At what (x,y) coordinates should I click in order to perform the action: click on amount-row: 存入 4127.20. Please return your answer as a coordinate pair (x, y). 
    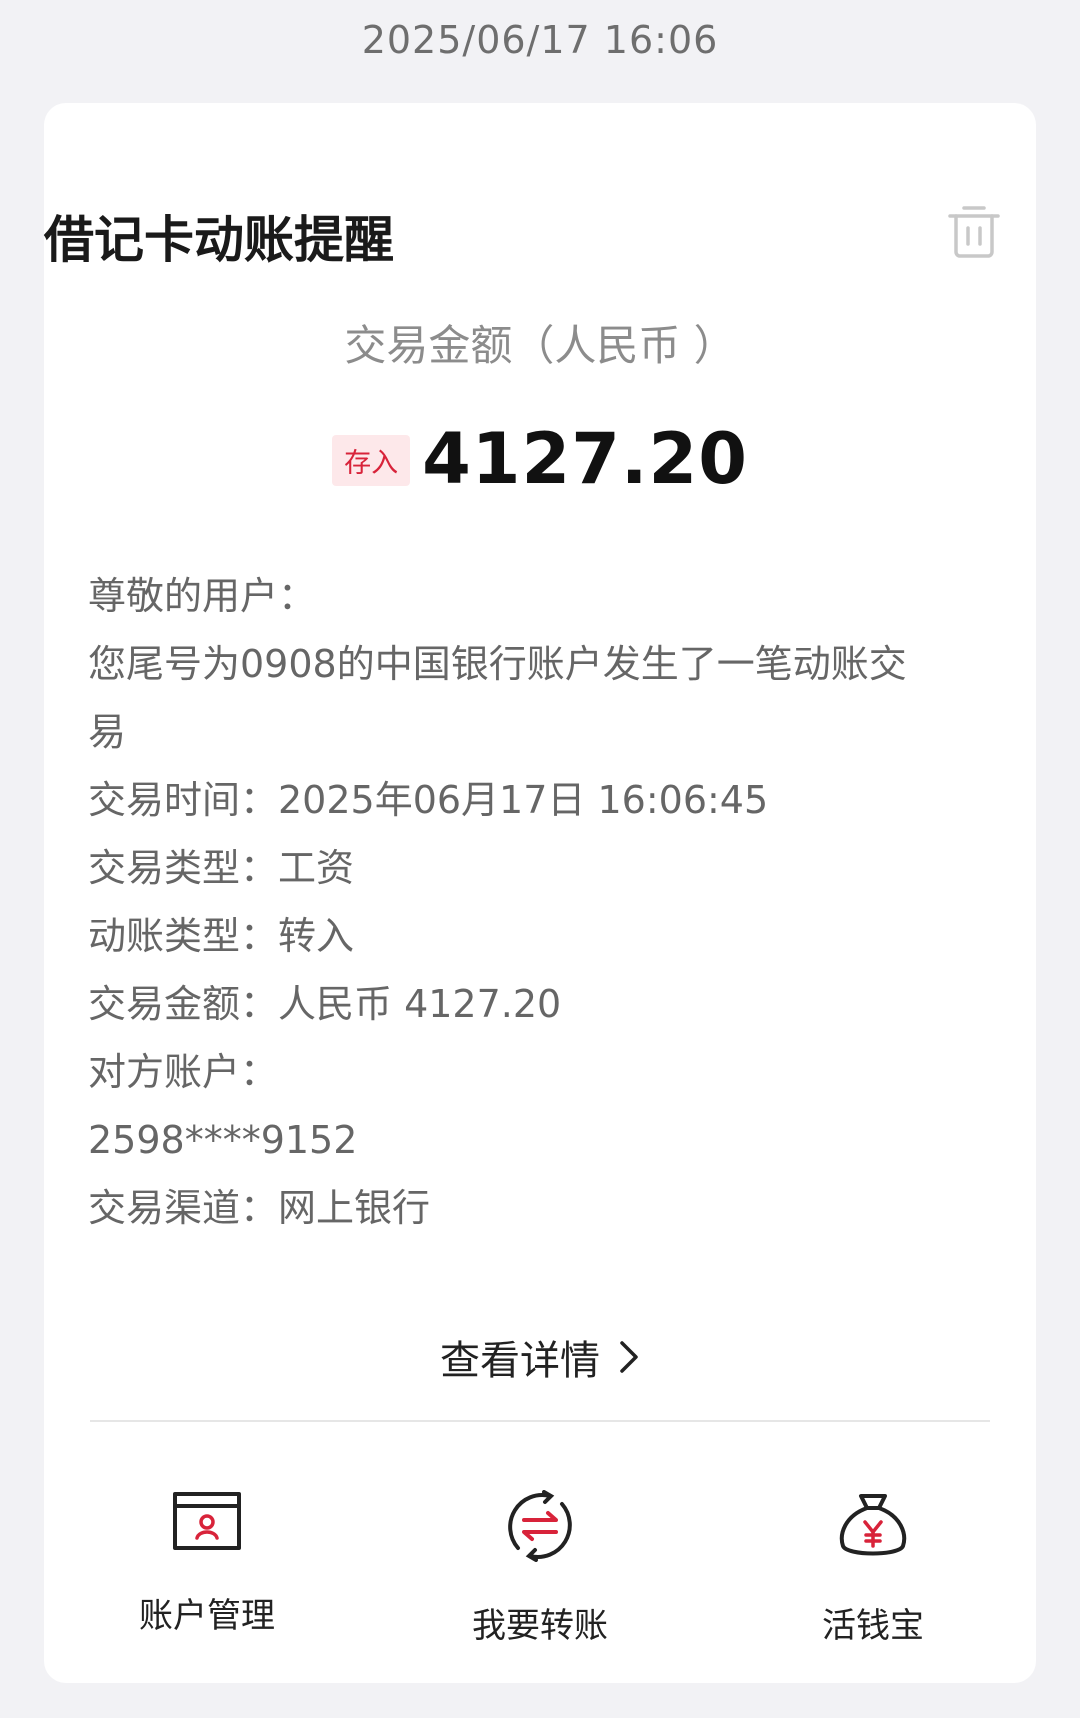
    Looking at the image, I should click on (540, 459).